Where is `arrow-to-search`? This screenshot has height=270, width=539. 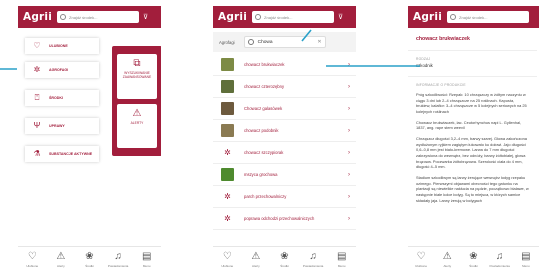
arrow-to-search is located at coordinates (306, 35).